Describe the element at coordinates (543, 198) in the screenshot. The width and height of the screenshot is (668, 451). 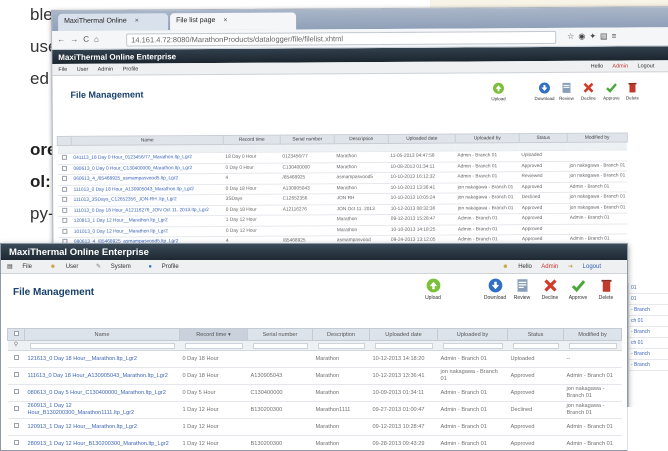
I see `status-cell: Declined` at that location.